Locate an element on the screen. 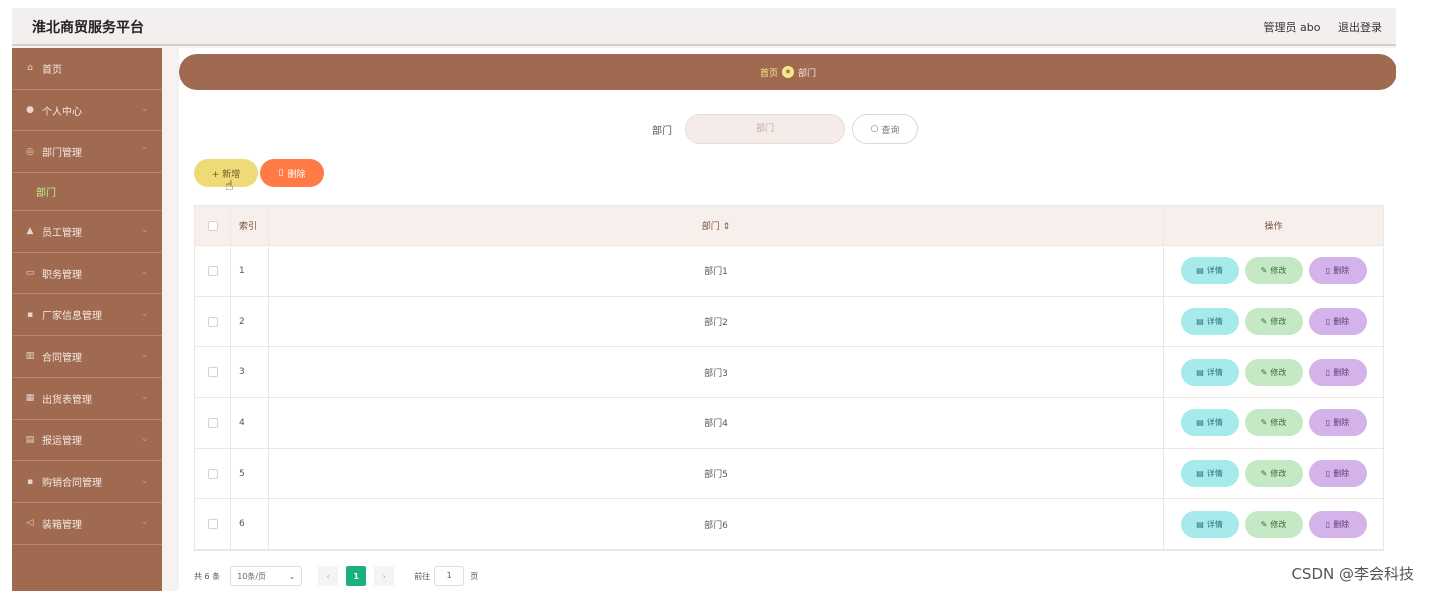 The width and height of the screenshot is (1430, 591). search-input: 部门 is located at coordinates (765, 129).